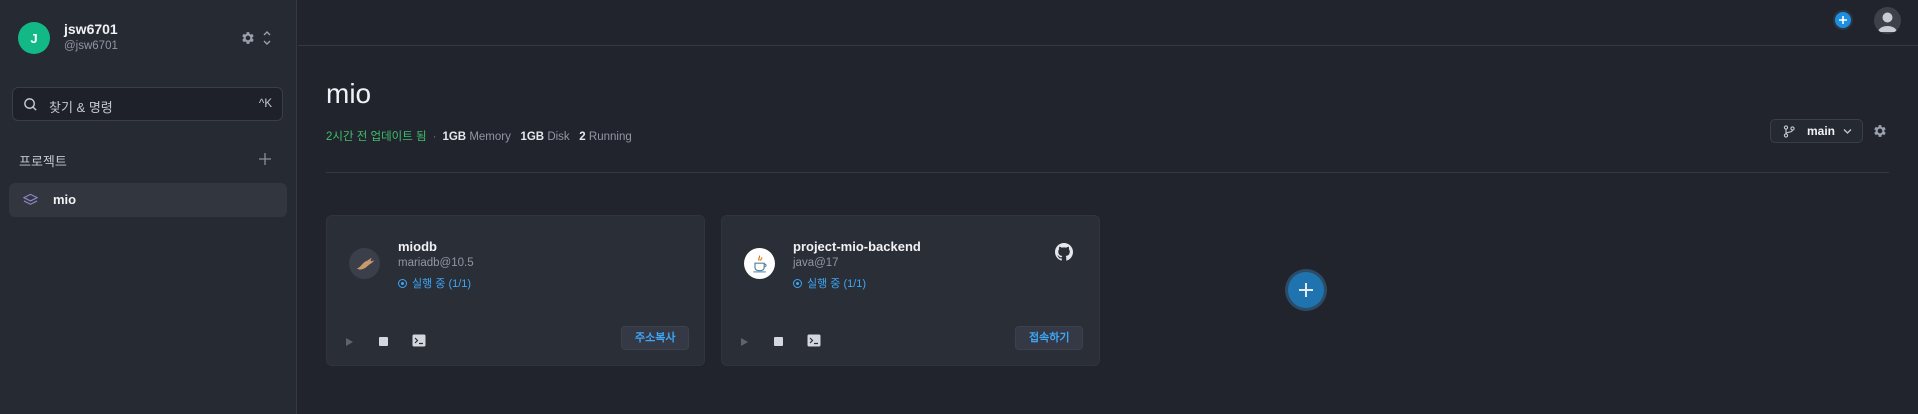 This screenshot has height=414, width=1918. What do you see at coordinates (147, 104) in the screenshot?
I see `search-command-input: 찾기 & 명령 ^K` at bounding box center [147, 104].